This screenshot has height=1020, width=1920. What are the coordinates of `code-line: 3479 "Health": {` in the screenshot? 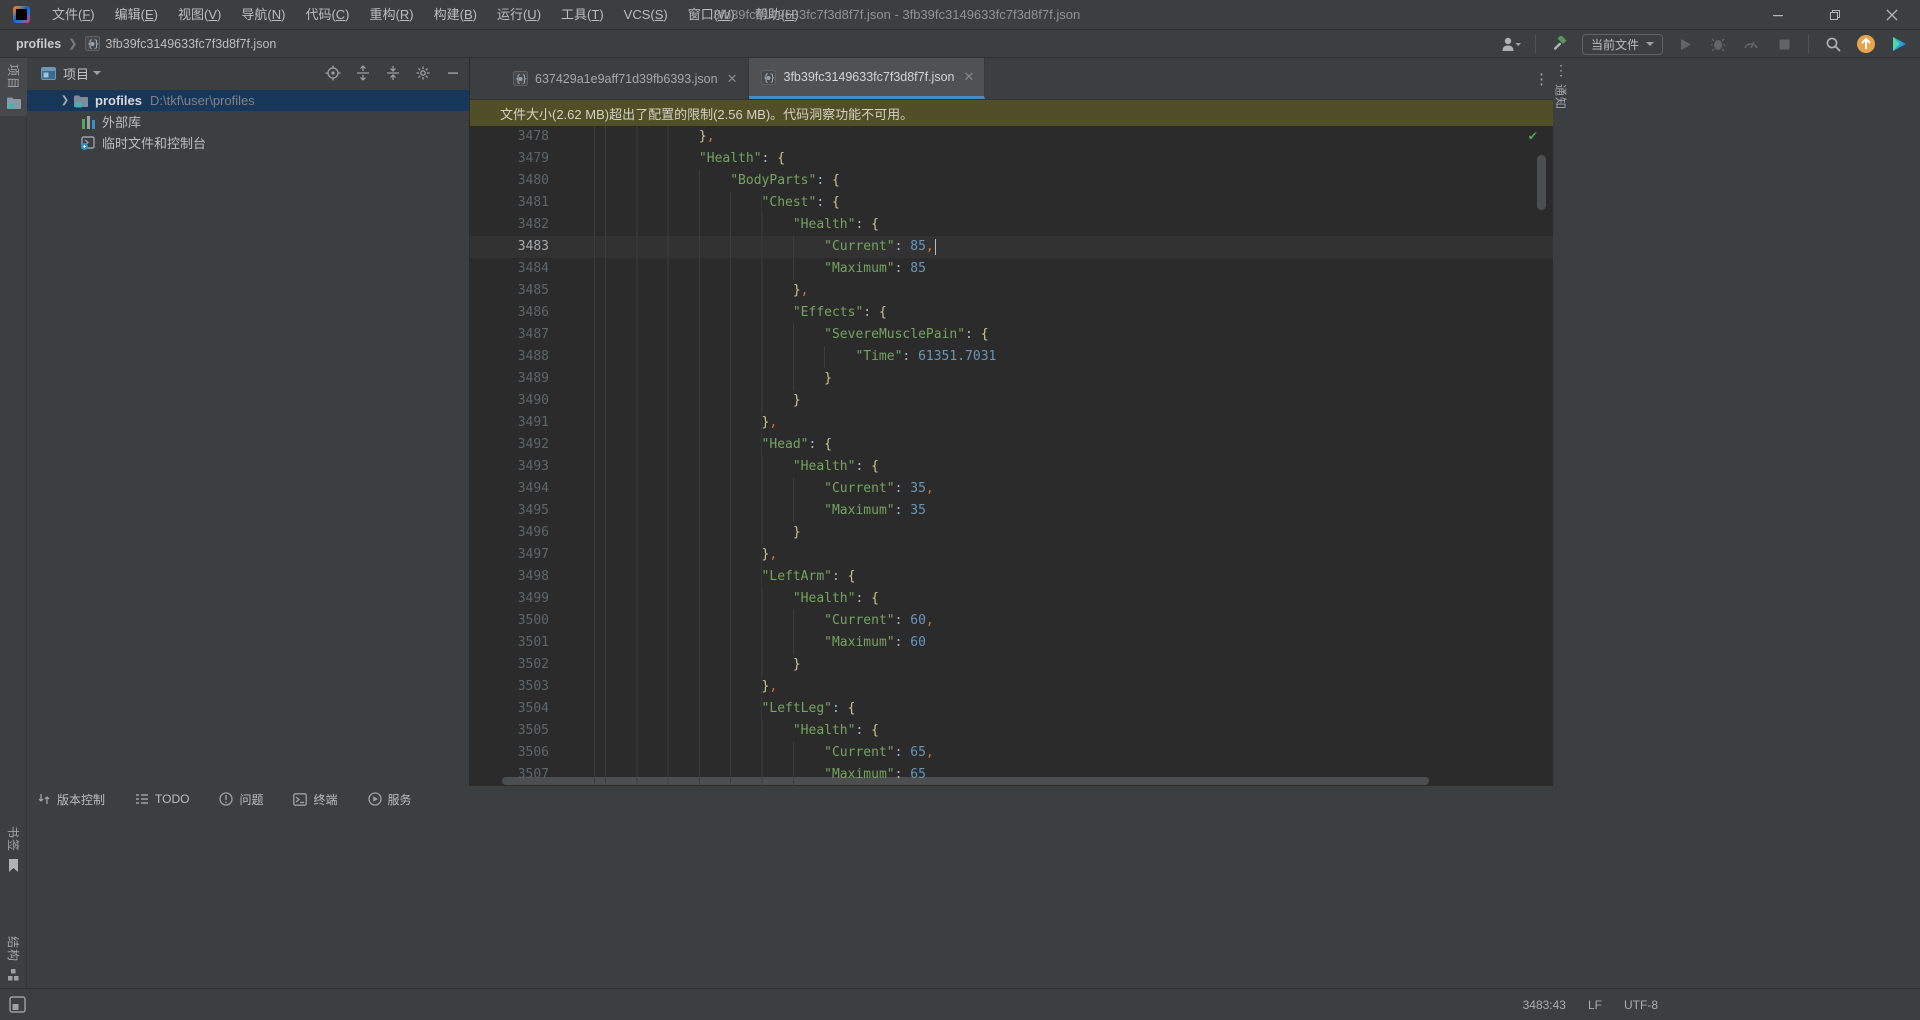 It's located at (1011, 159).